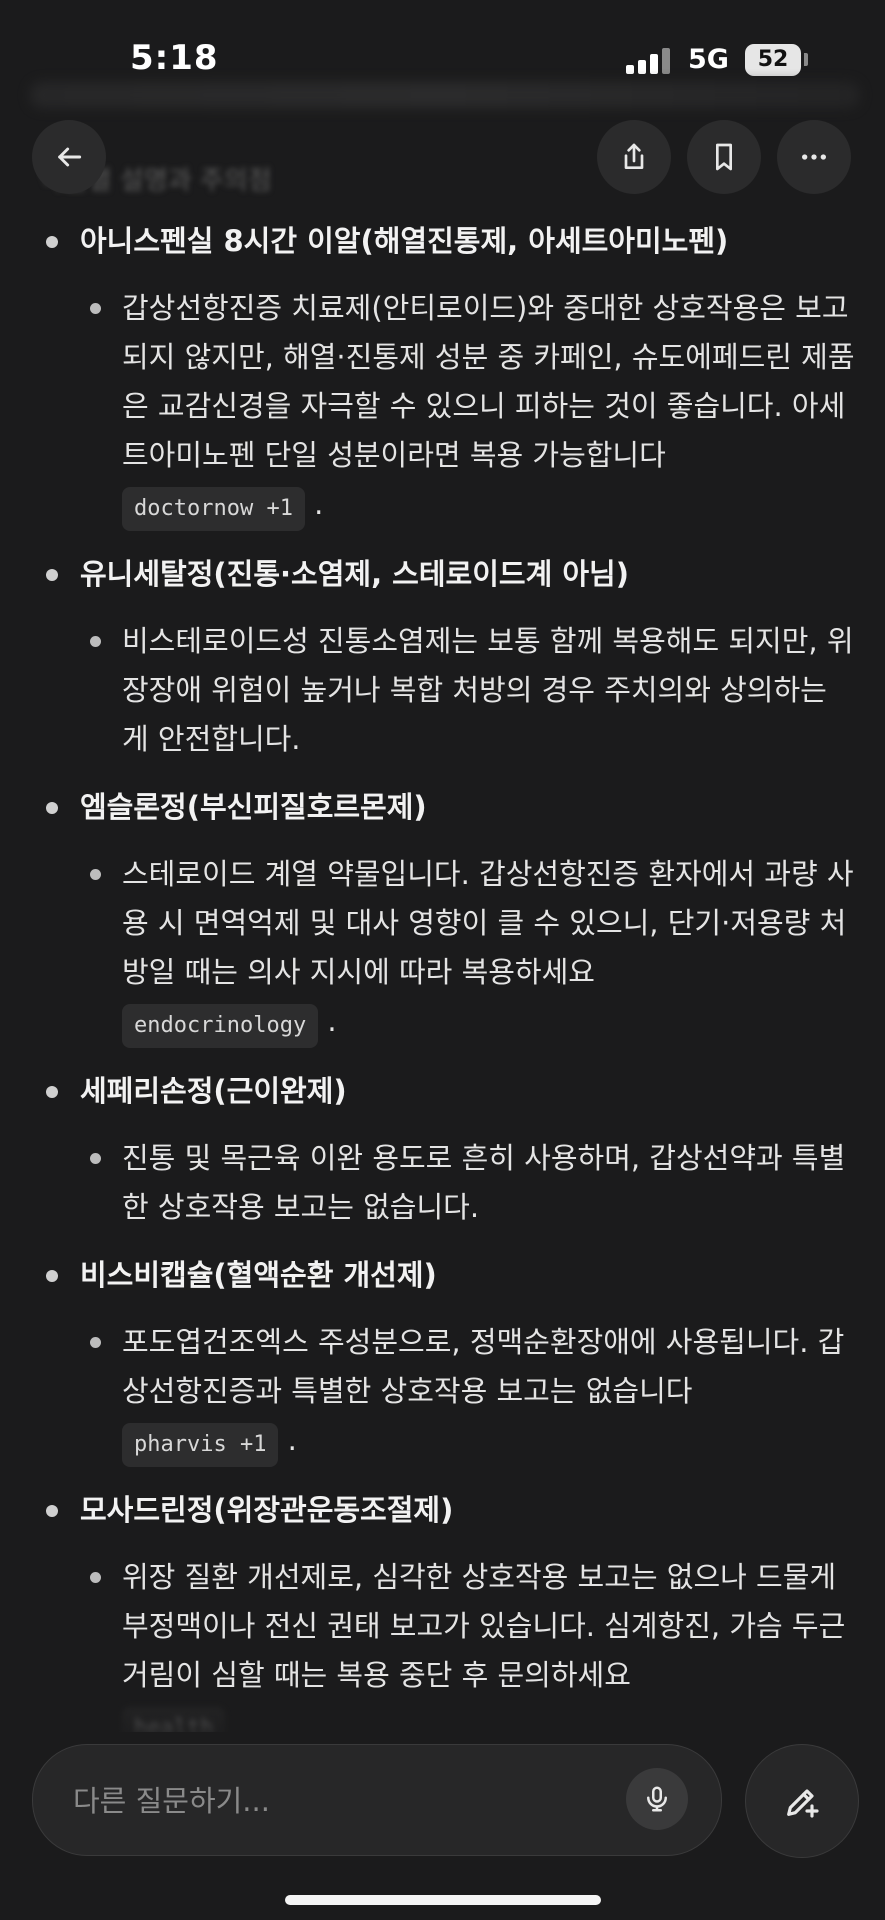 The height and width of the screenshot is (1920, 885). Describe the element at coordinates (806, 59) in the screenshot. I see `battery-tip` at that location.